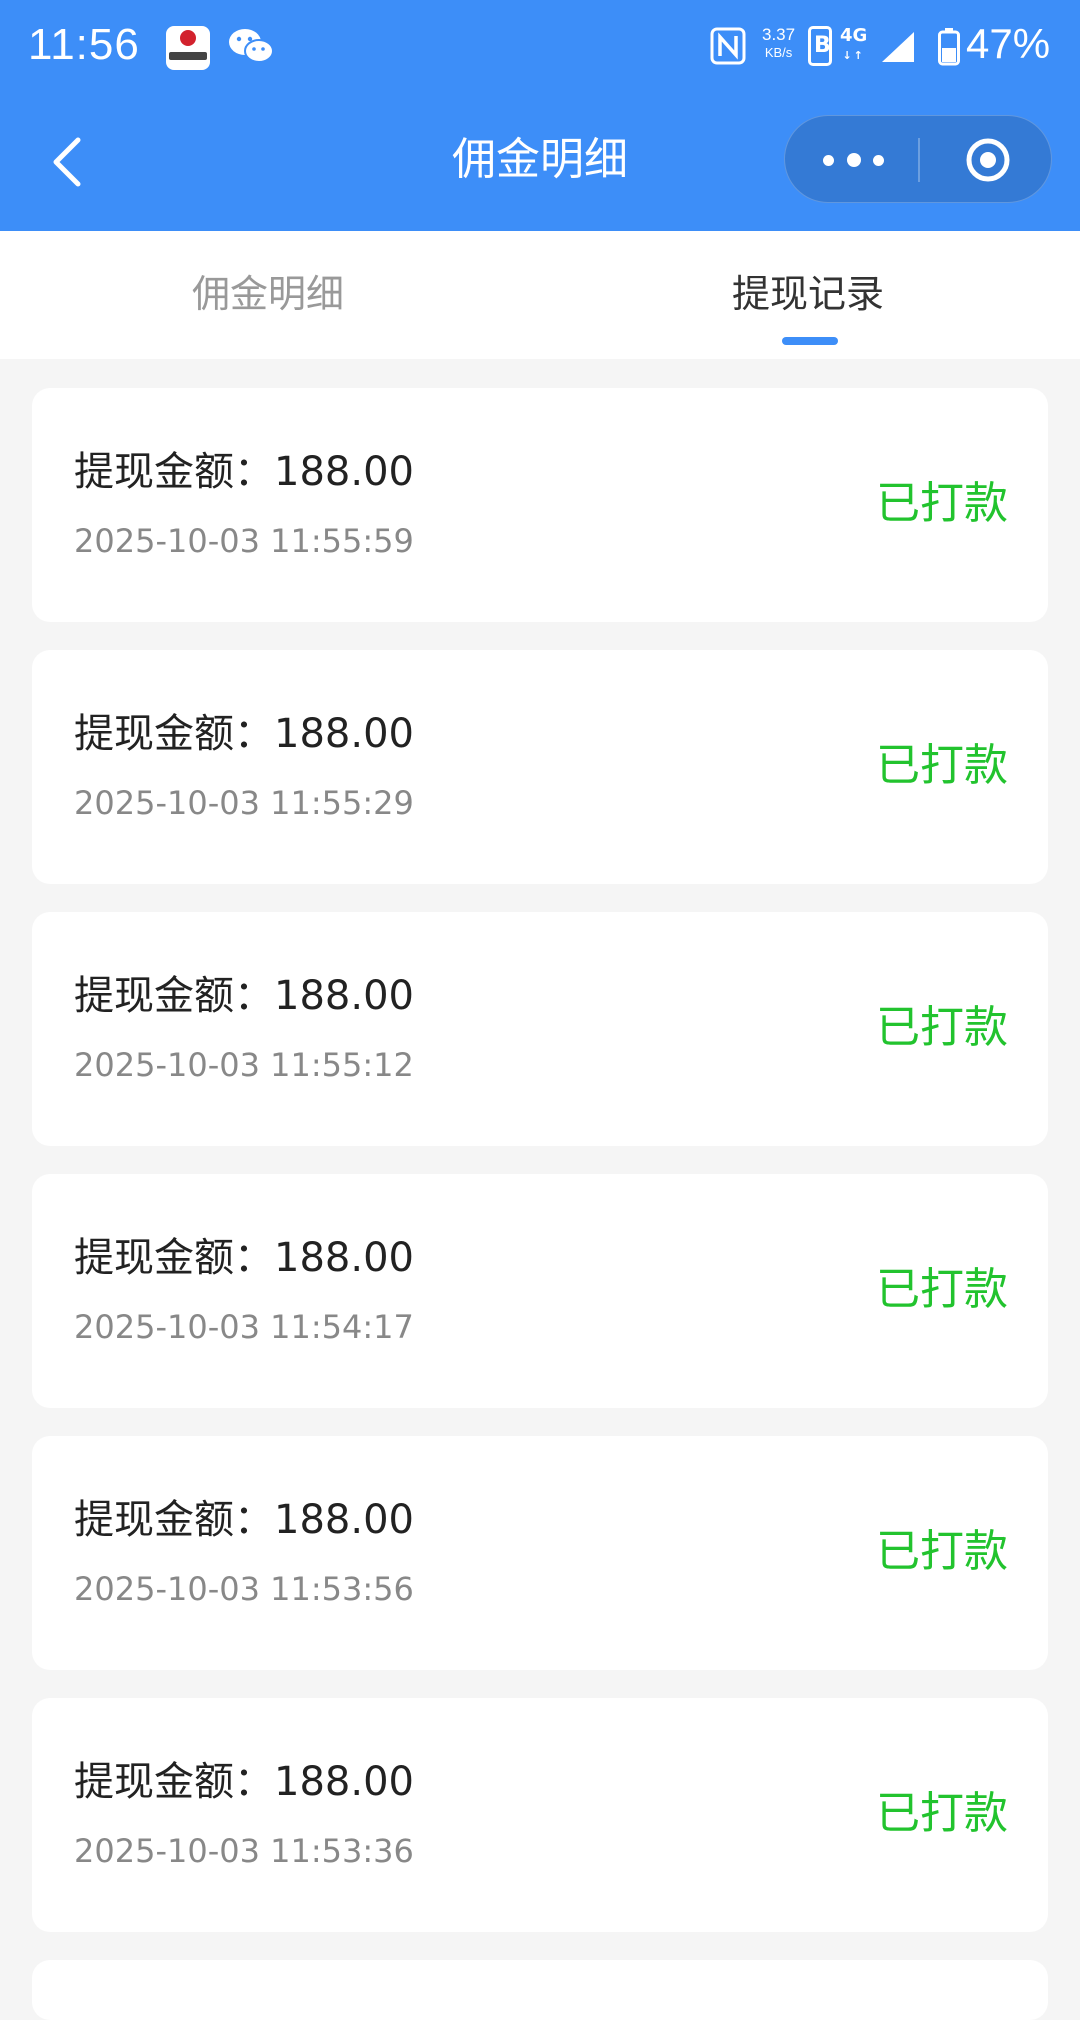 Image resolution: width=1080 pixels, height=2020 pixels. What do you see at coordinates (540, 295) in the screenshot?
I see `tab-bar: 佣金明细 提现记录` at bounding box center [540, 295].